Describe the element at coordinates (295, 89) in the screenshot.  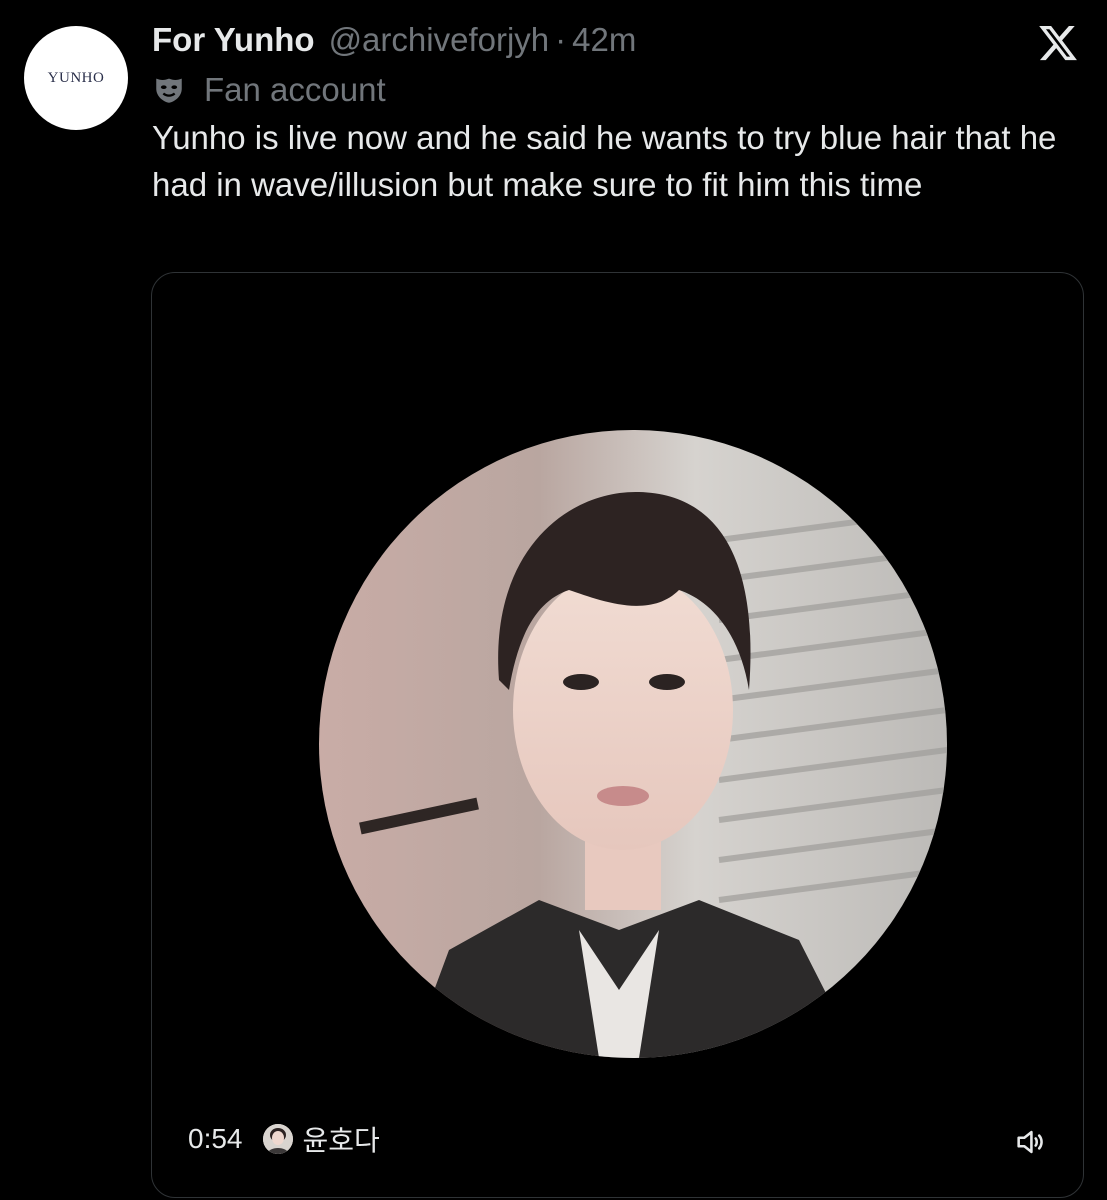
I see `account-label-text: Fan account` at that location.